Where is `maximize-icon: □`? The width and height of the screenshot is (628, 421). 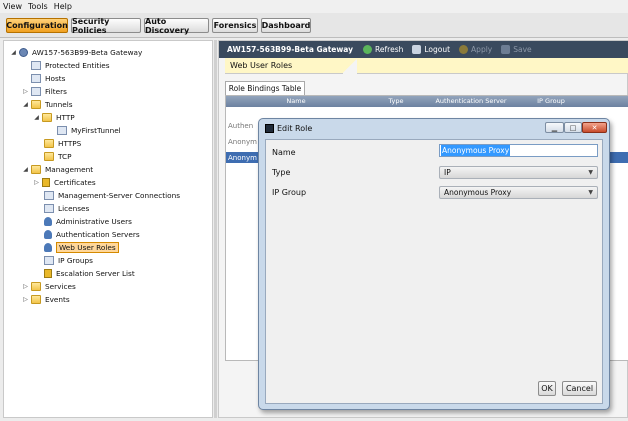
maximize-icon: □ is located at coordinates (573, 127).